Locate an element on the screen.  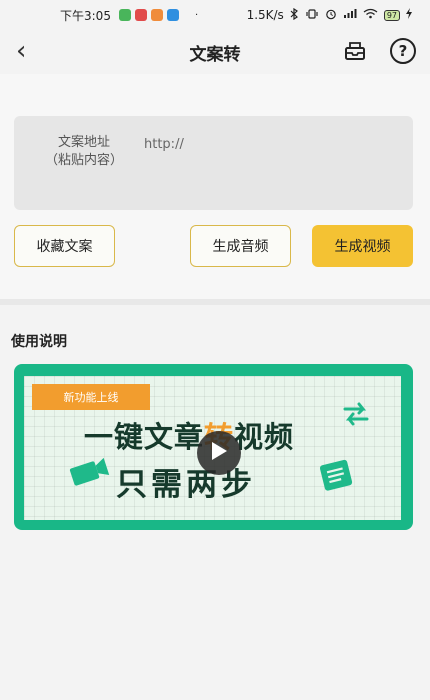
camera-app-icon is located at coordinates (156, 15).